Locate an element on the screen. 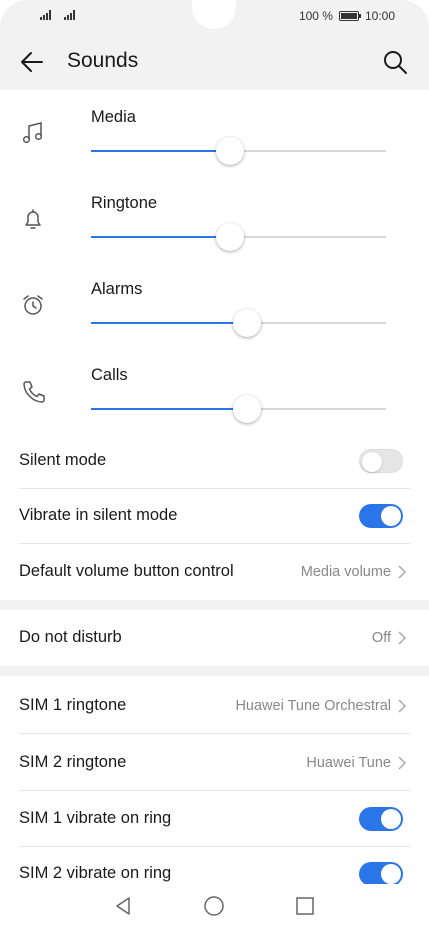 This screenshot has height=930, width=429. sim2-ringtone-value: Huawei Tune is located at coordinates (348, 763).